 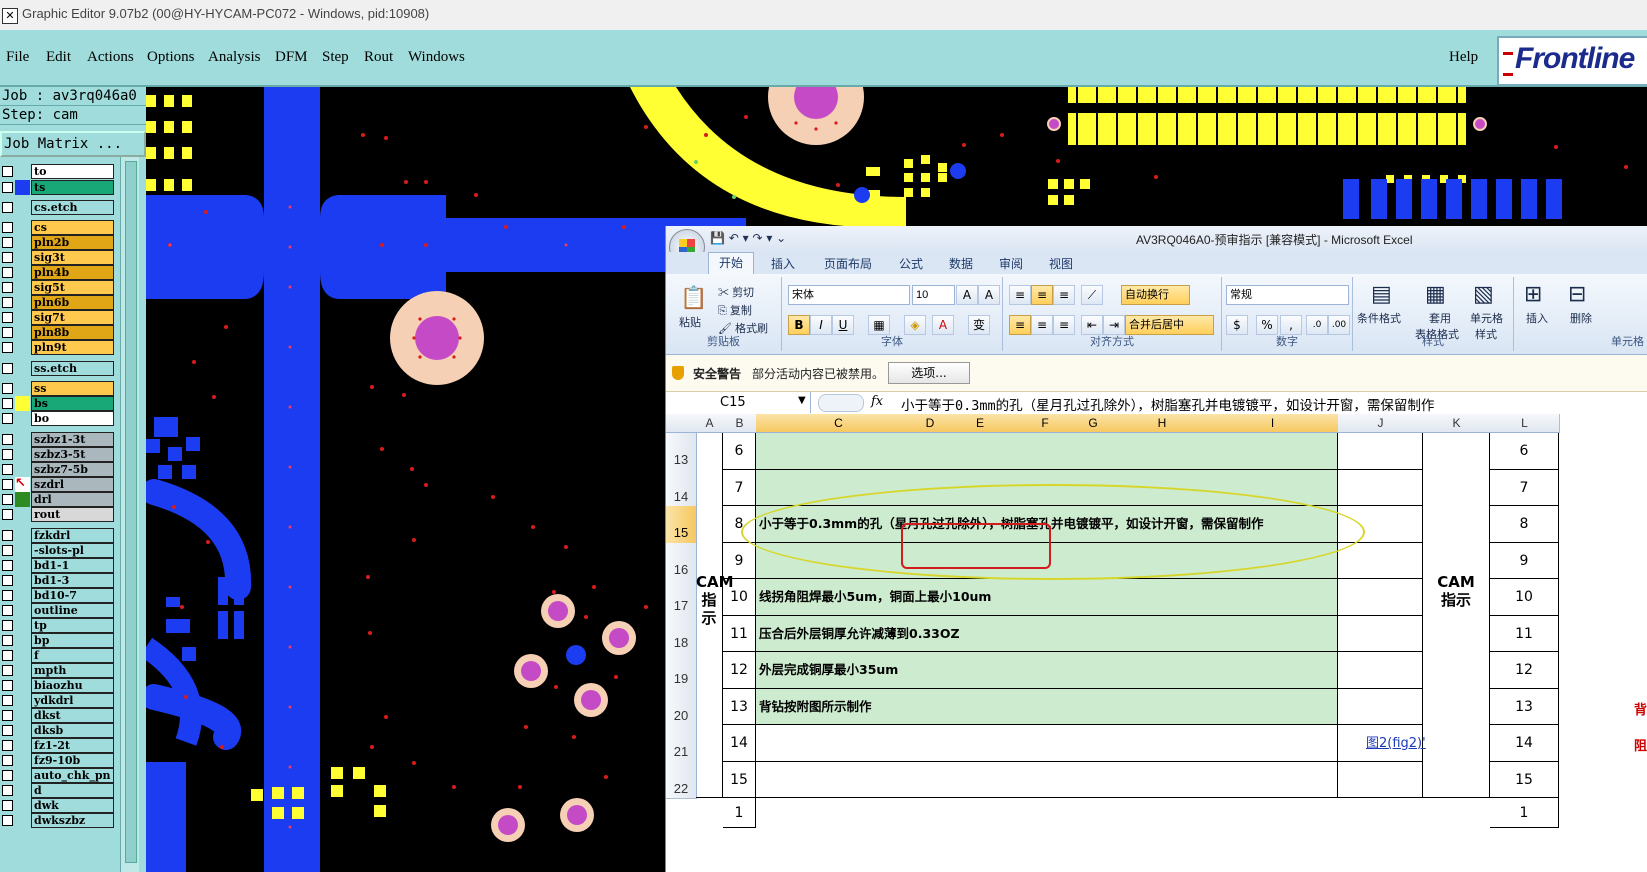 What do you see at coordinates (58, 171) in the screenshot?
I see `layer-row: to` at bounding box center [58, 171].